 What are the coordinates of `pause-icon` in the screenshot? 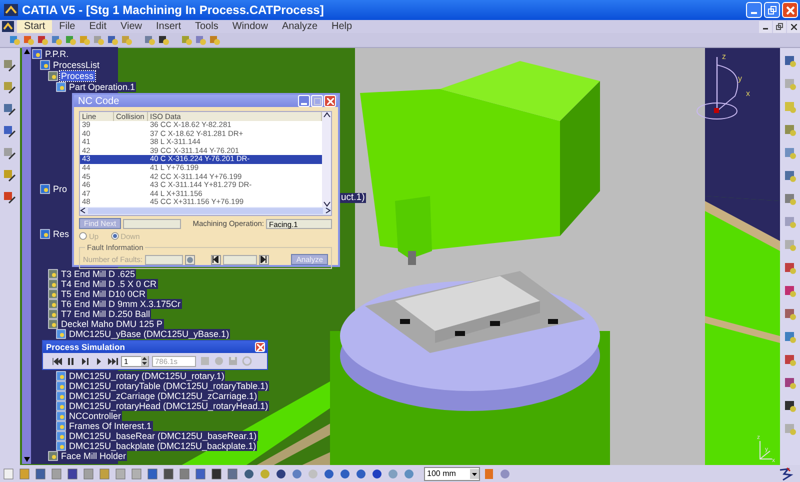 It's located at (70, 361).